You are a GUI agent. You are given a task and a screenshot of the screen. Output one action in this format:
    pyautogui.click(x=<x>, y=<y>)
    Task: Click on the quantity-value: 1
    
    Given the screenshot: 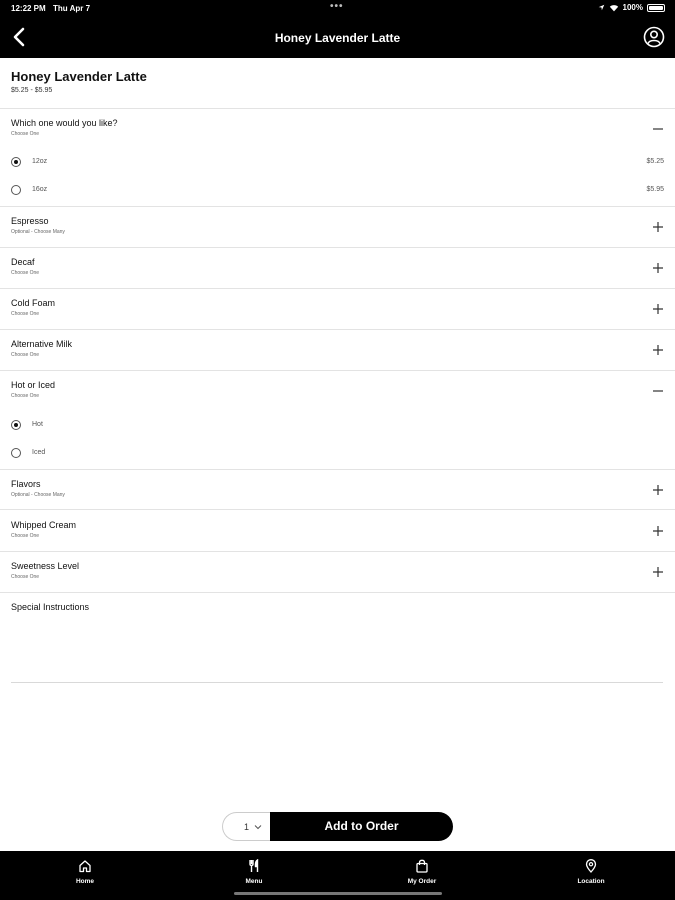 What is the action you would take?
    pyautogui.click(x=247, y=827)
    